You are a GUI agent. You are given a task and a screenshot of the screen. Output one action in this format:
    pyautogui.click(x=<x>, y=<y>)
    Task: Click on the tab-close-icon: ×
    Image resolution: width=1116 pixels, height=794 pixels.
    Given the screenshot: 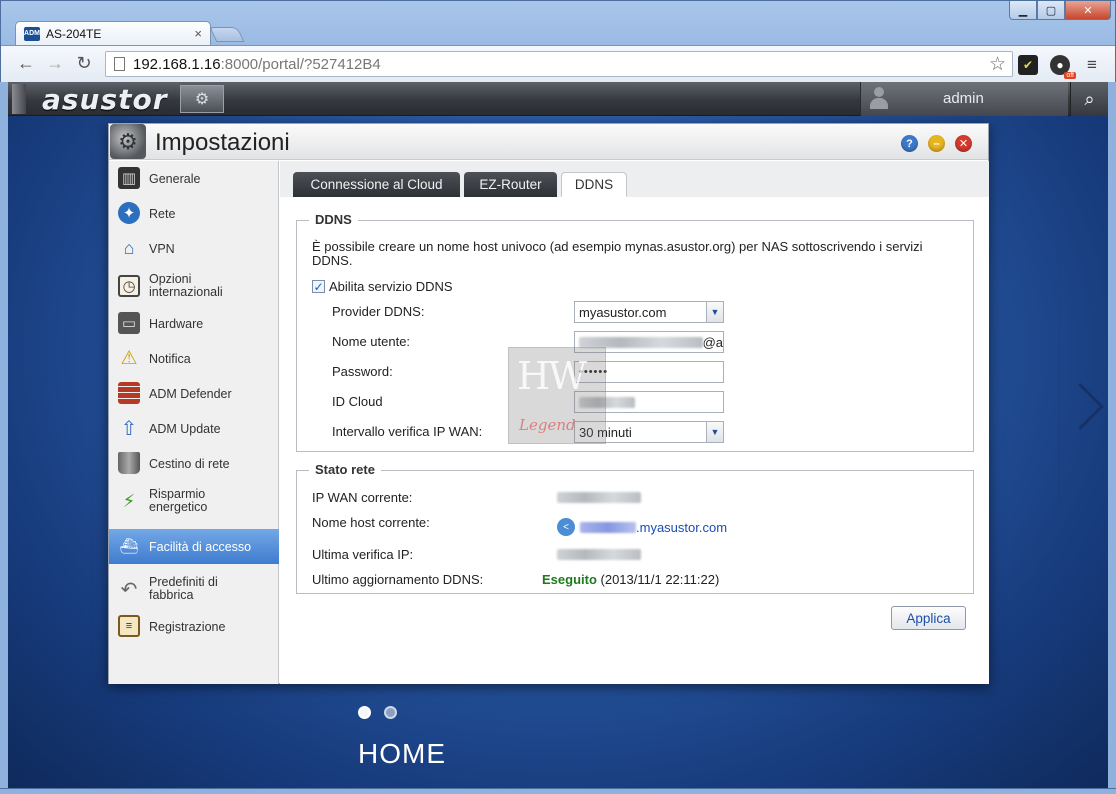 What is the action you would take?
    pyautogui.click(x=198, y=33)
    